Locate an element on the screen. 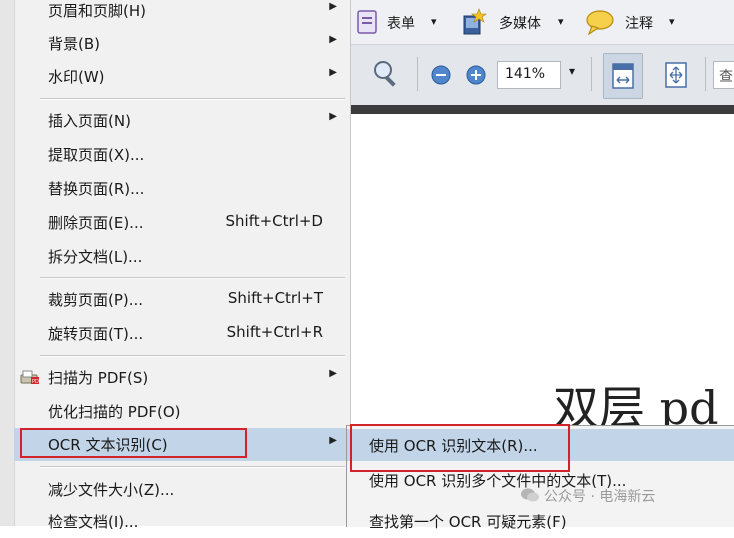 The image size is (734, 538). magnifier-tool-icon is located at coordinates (386, 76).